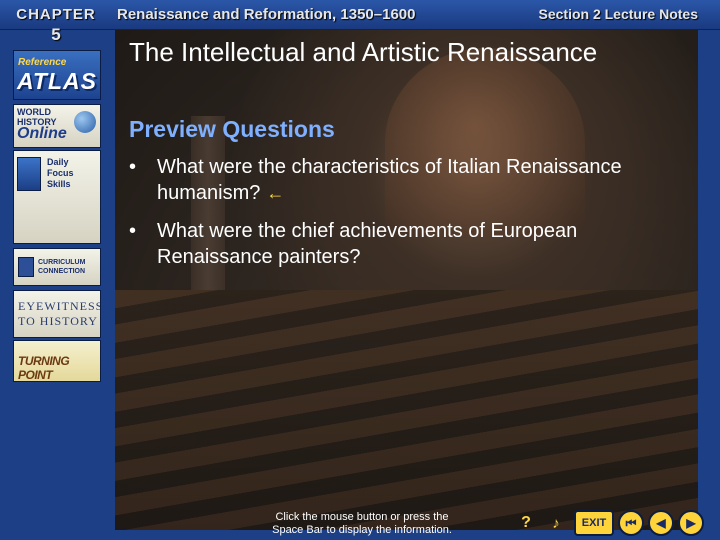 The height and width of the screenshot is (540, 720). What do you see at coordinates (34, 112) in the screenshot?
I see `online-line1: WORLD` at bounding box center [34, 112].